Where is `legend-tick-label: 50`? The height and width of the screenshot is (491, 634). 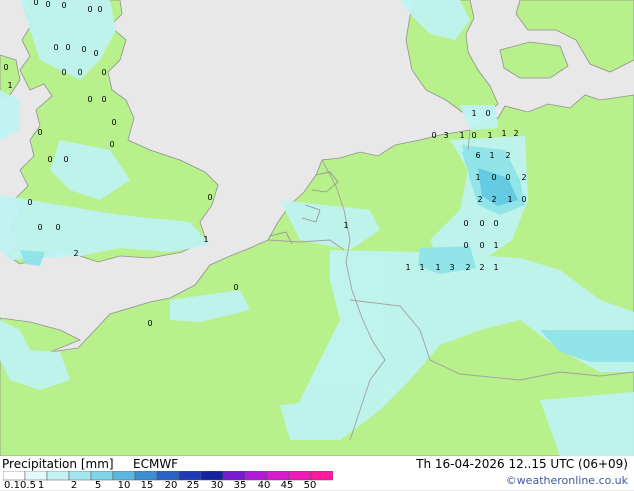 legend-tick-label: 50 is located at coordinates (310, 485).